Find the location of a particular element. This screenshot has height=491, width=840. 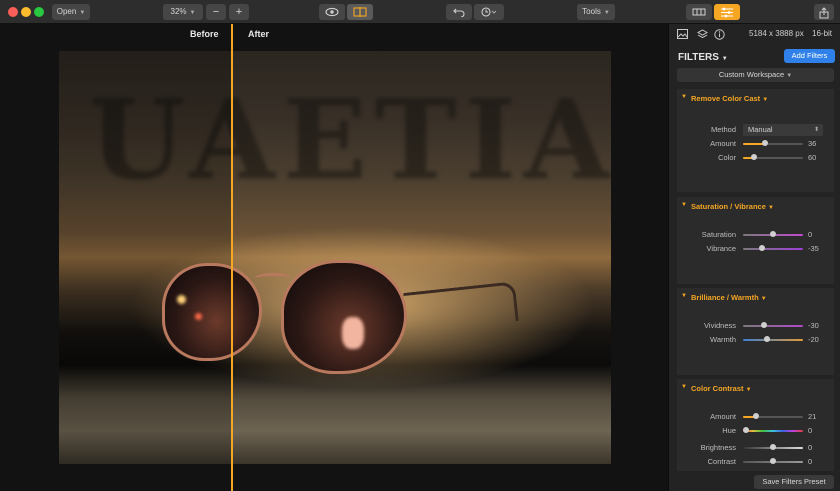

hue-slider is located at coordinates (773, 430).